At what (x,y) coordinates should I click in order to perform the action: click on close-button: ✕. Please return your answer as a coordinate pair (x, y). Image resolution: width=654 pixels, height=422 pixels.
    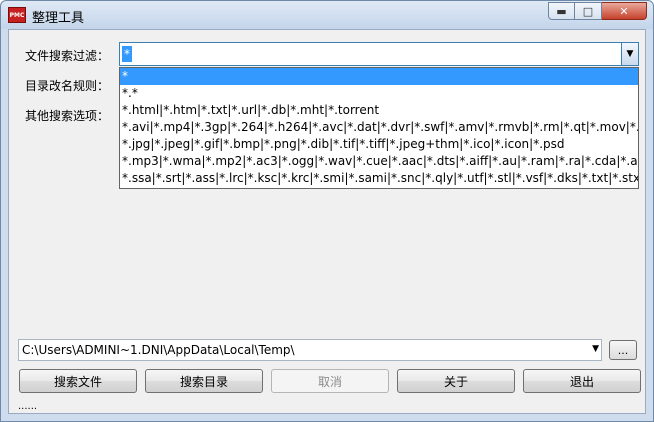
    Looking at the image, I should click on (624, 11).